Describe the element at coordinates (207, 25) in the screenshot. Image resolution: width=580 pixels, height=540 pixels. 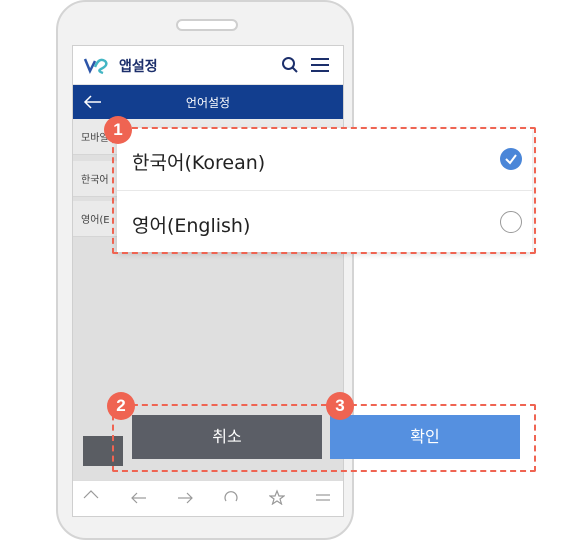
I see `phone-speaker` at that location.